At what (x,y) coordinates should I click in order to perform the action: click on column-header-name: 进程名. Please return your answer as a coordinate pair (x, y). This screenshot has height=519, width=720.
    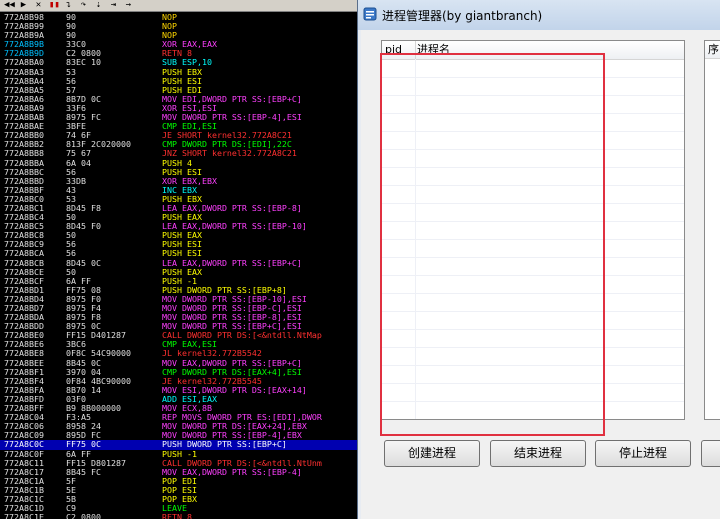
    Looking at the image, I should click on (447, 50).